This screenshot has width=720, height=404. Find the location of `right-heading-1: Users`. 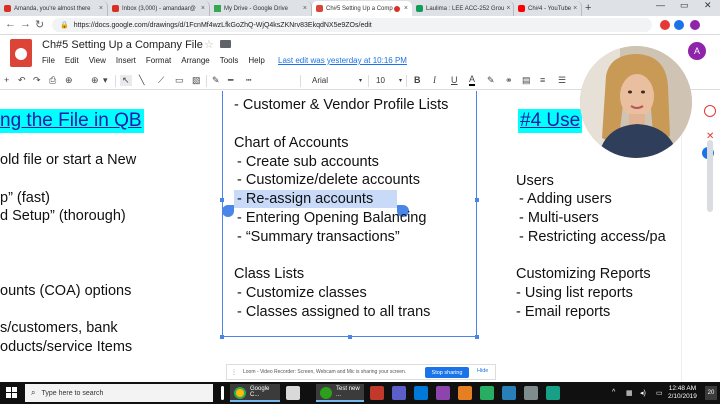

right-heading-1: Users is located at coordinates (535, 181).